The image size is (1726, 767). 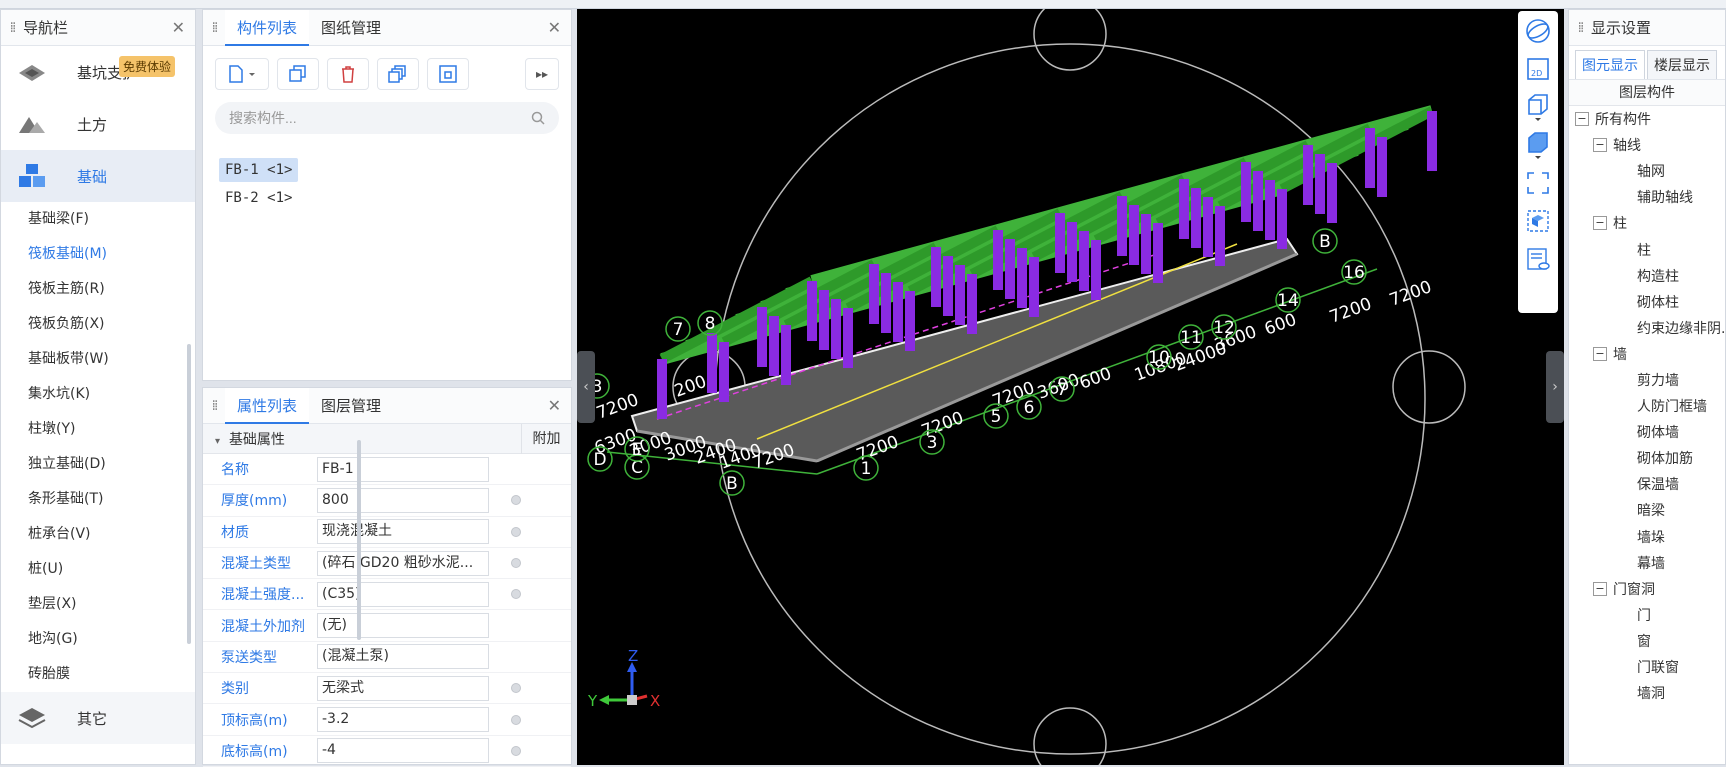 I want to click on nav-subitem: 筏板负筋(X), so click(x=98, y=324).